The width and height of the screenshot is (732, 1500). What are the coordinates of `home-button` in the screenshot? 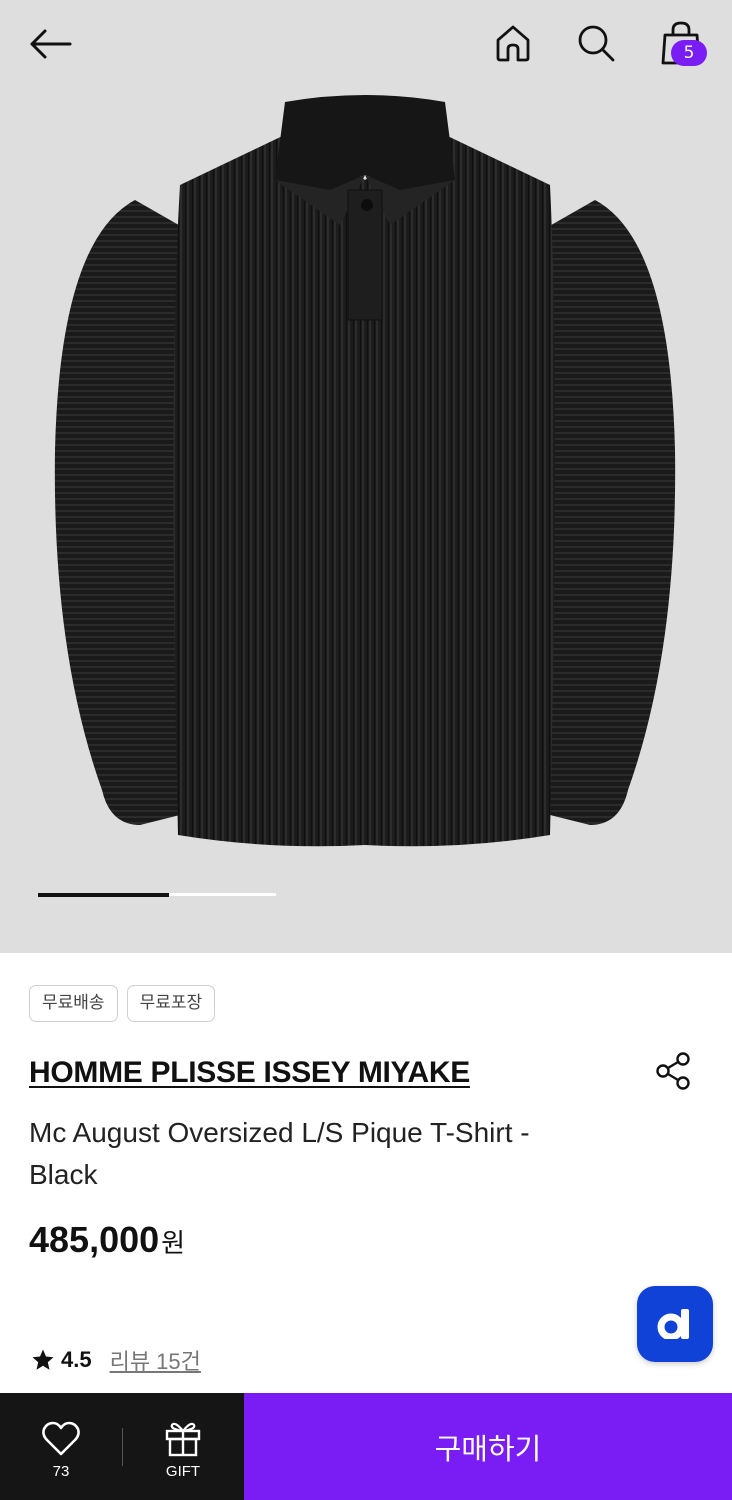 It's located at (513, 43).